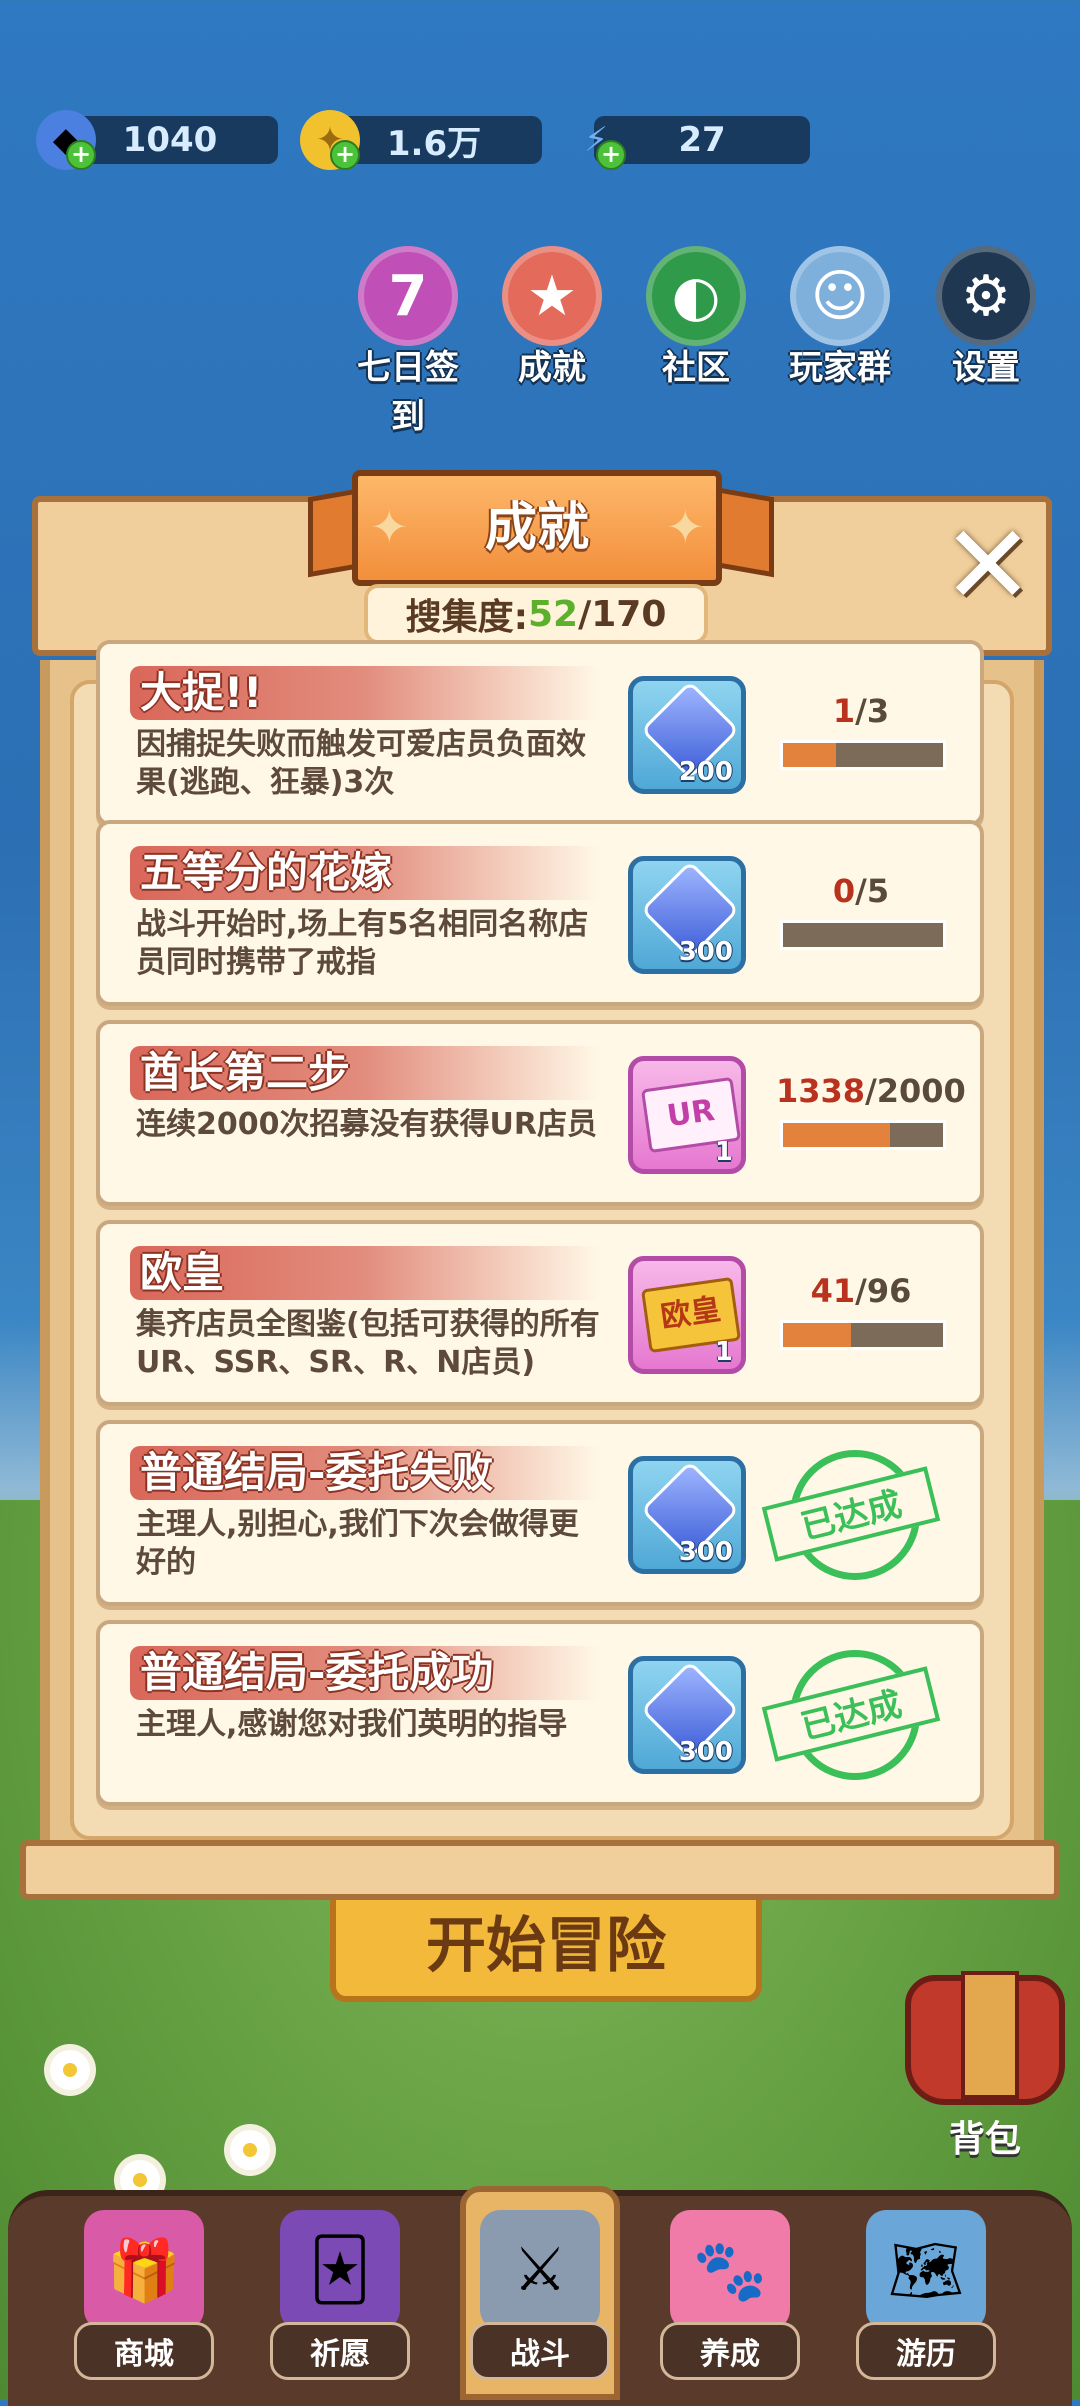 This screenshot has width=1080, height=2406. Describe the element at coordinates (144, 2351) in the screenshot. I see `nav-label: 商城` at that location.